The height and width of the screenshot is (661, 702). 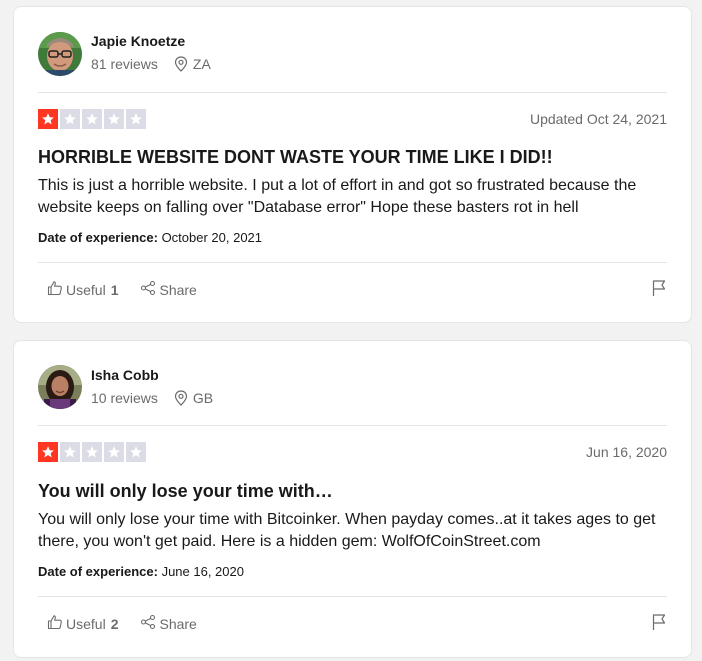 I want to click on reviewer-name: Japie Knoetze, so click(x=138, y=41).